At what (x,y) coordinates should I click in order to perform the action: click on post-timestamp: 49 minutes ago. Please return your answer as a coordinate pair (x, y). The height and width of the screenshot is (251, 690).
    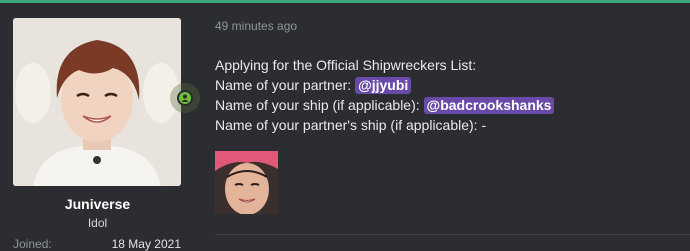
    Looking at the image, I should click on (256, 26).